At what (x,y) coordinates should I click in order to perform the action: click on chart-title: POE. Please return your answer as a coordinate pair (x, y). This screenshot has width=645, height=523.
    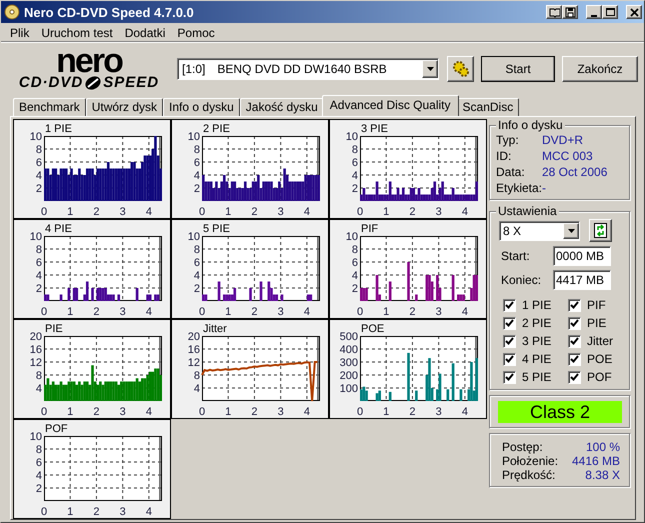
    Looking at the image, I should click on (372, 329).